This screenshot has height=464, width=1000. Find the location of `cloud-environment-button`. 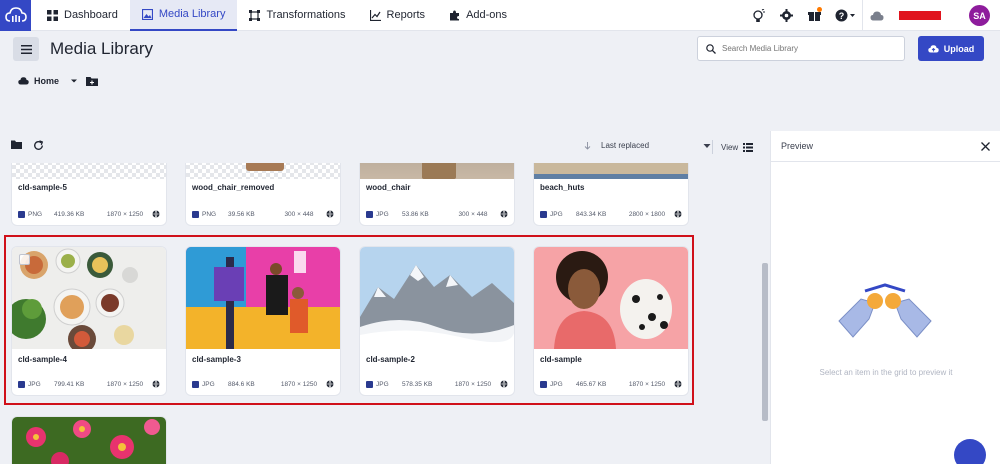

cloud-environment-button is located at coordinates (877, 15).